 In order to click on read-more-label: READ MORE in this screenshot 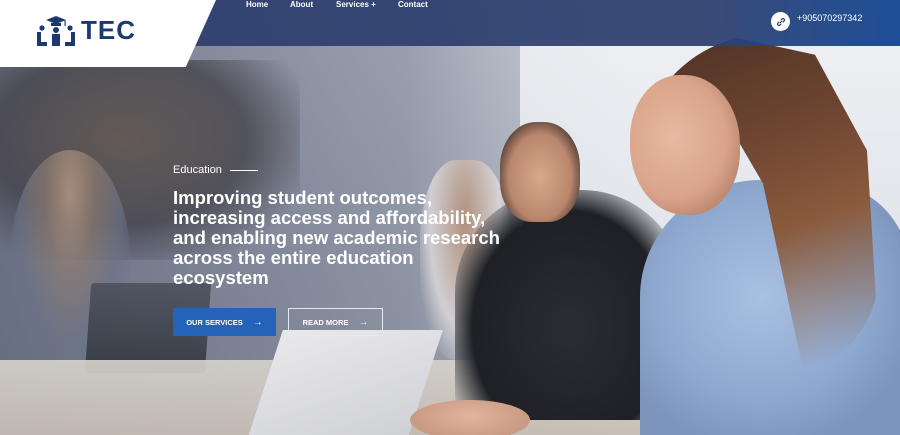, I will do `click(325, 322)`.